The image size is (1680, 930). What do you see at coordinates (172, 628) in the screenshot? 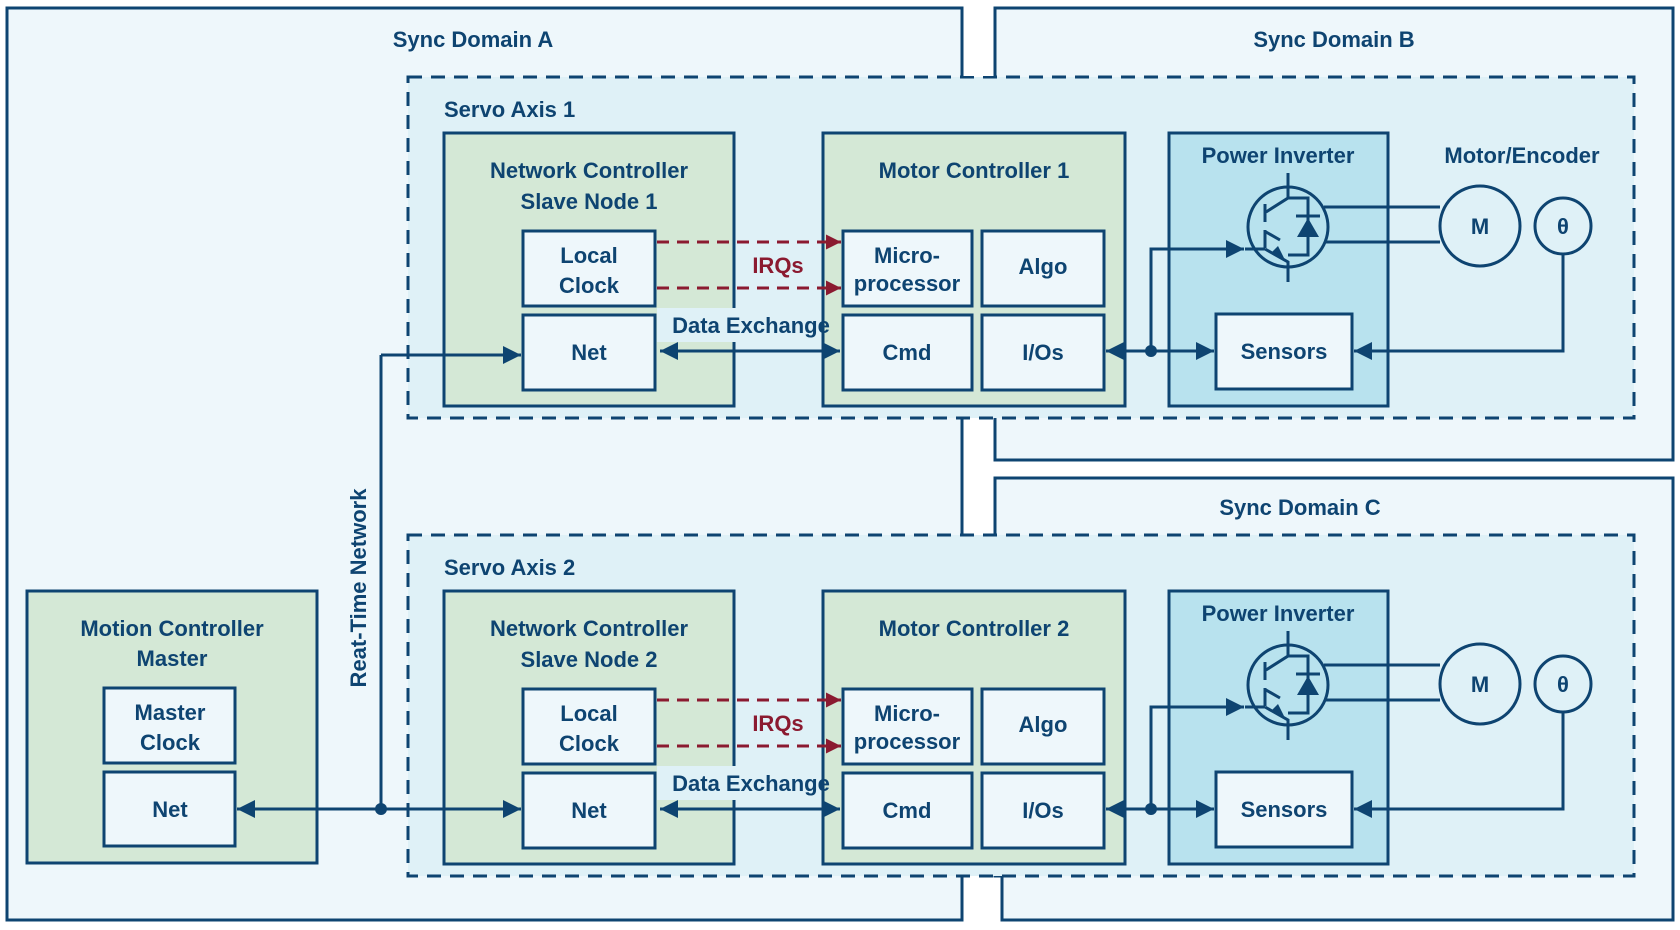
I see `motion-controller-title-1: Motion Controller` at bounding box center [172, 628].